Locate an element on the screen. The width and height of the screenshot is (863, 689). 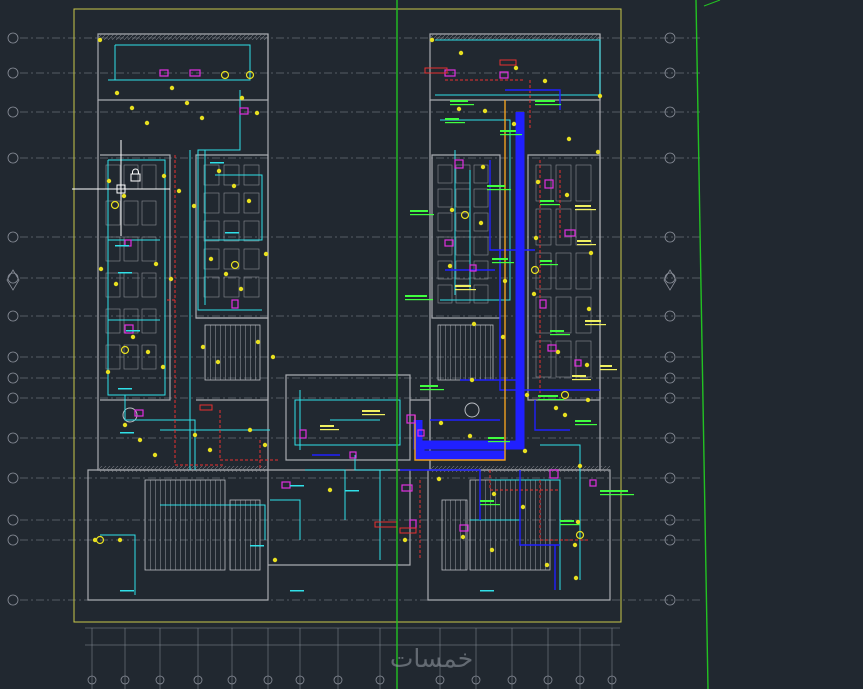
wire is located at coordinates (460, 280).